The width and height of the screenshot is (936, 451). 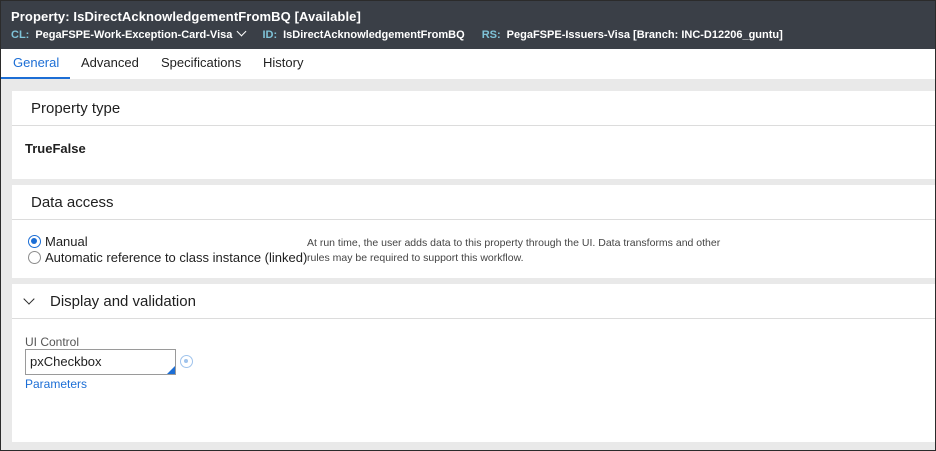 I want to click on tab-specifications: Specifications, so click(x=201, y=64).